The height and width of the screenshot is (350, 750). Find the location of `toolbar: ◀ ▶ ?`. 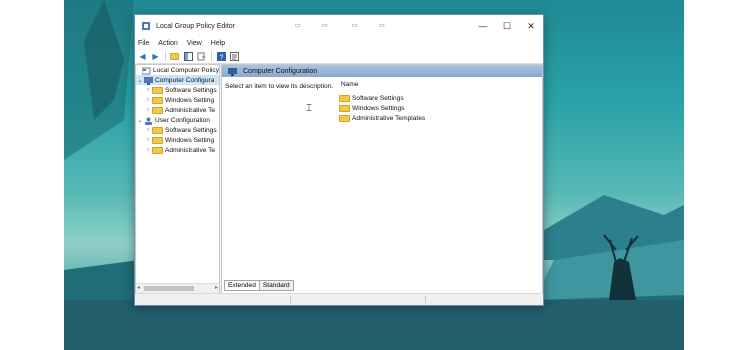

toolbar: ◀ ▶ ? is located at coordinates (339, 56).